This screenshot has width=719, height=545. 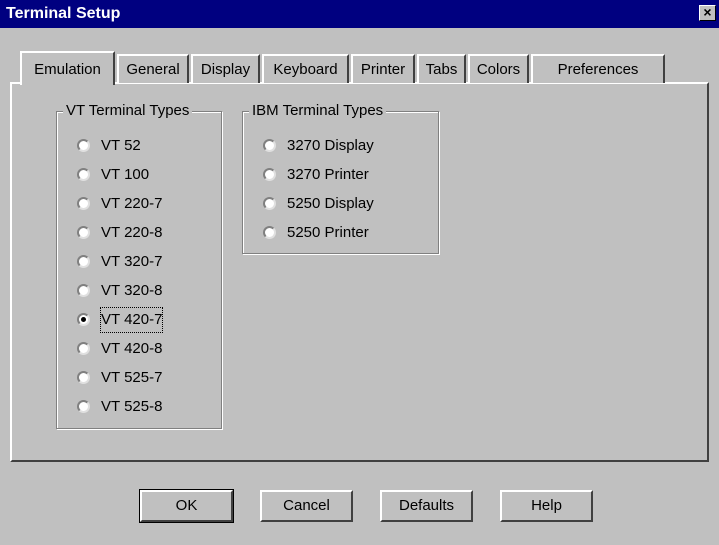 I want to click on tab-display: Display, so click(x=225, y=68).